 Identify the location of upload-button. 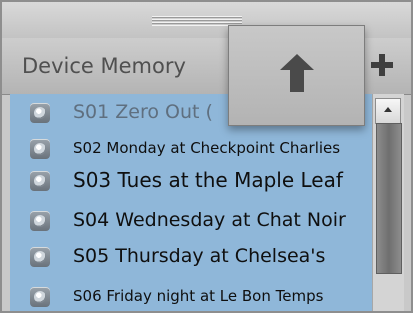
(296, 75).